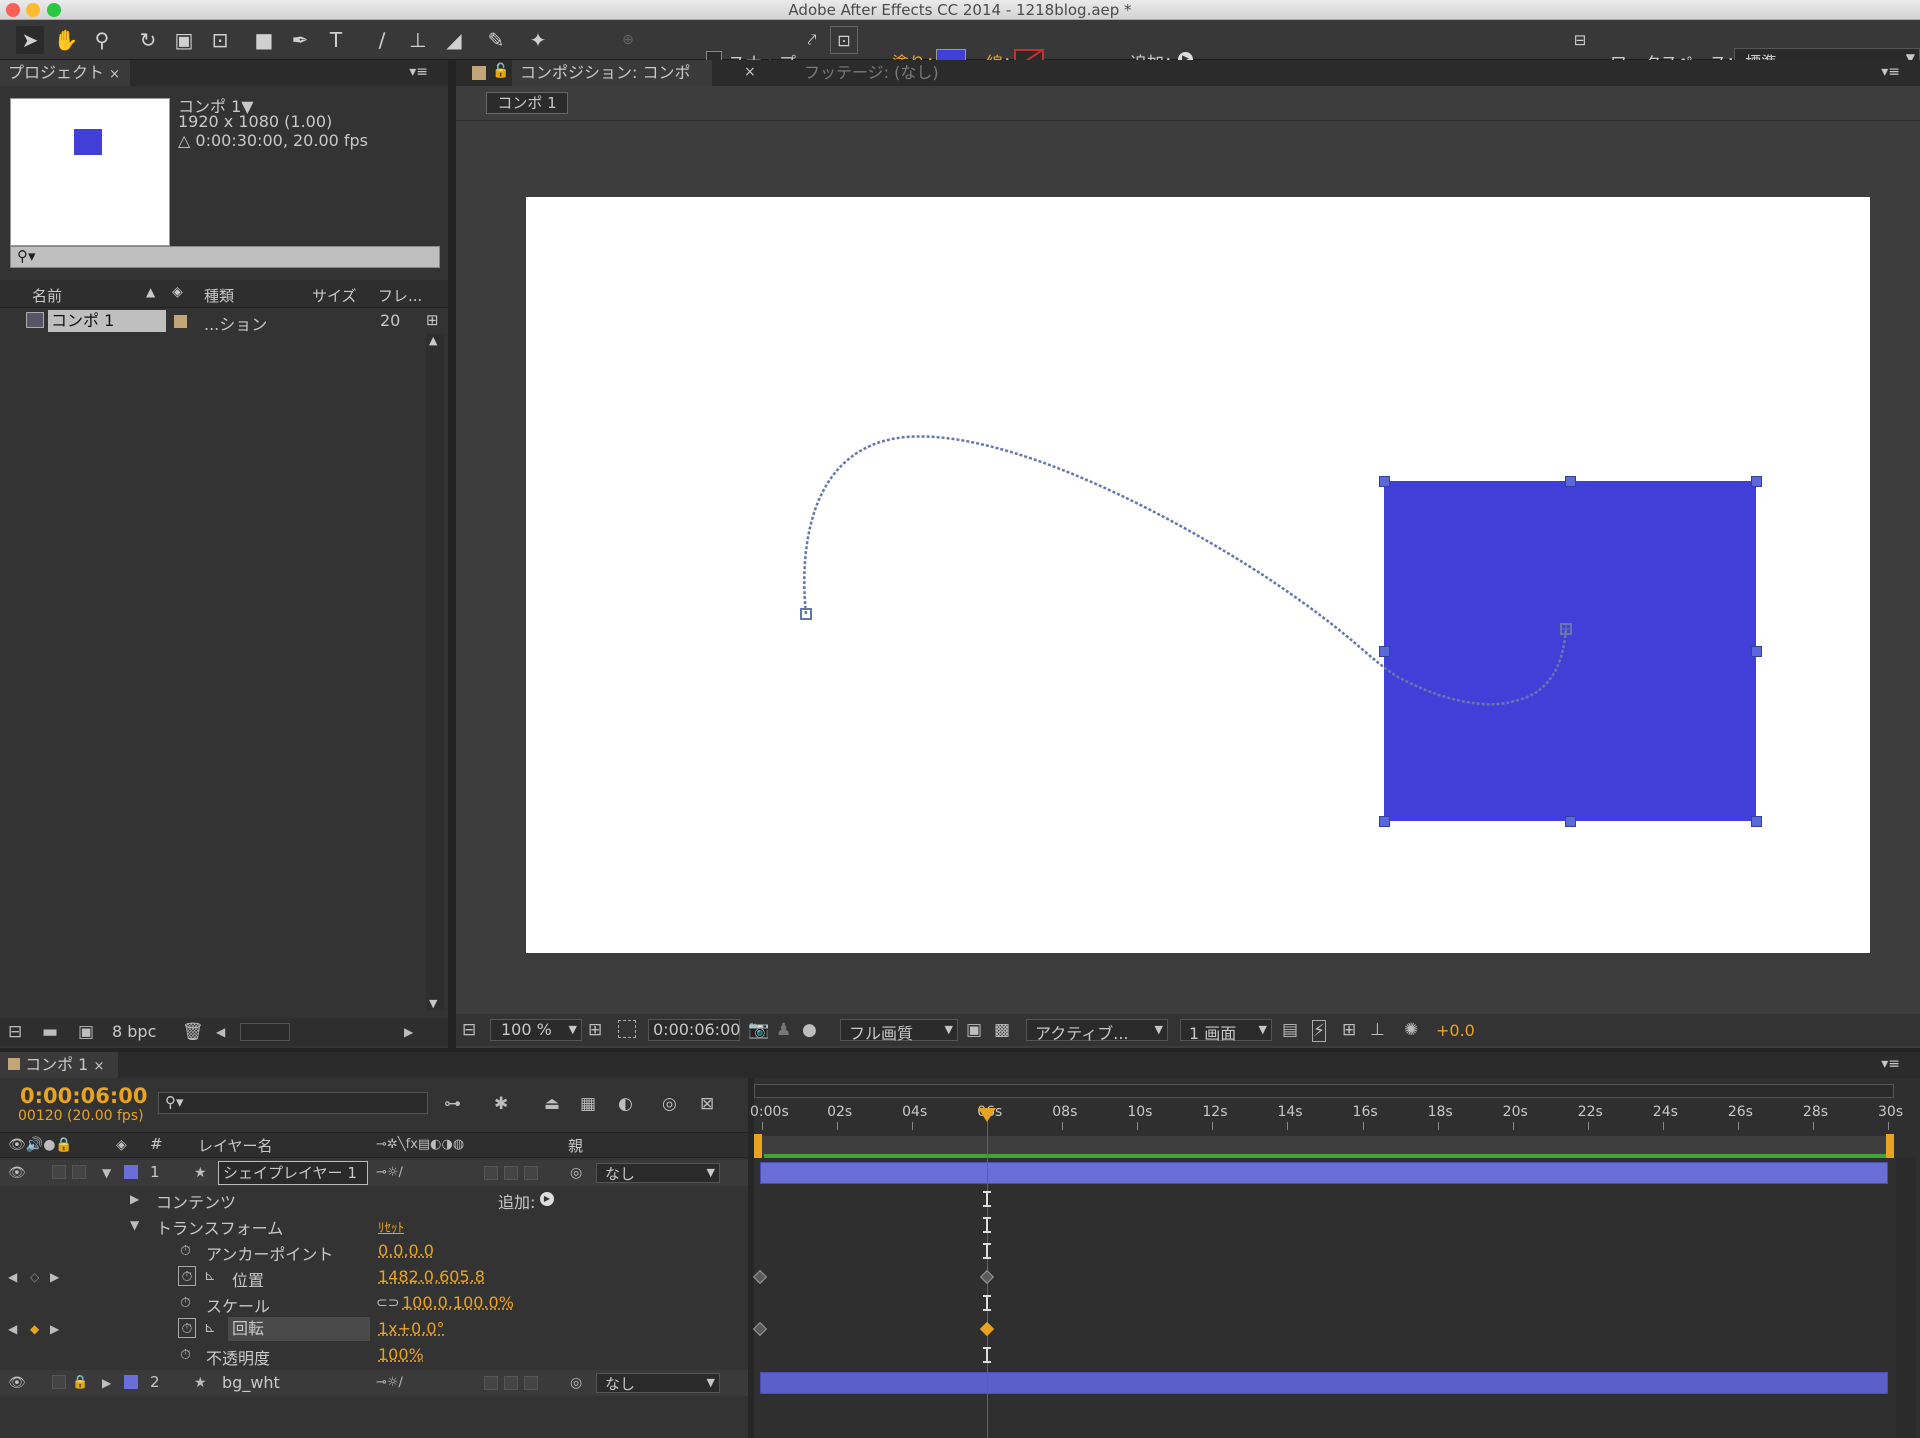  I want to click on chevron-down-icon: ▼, so click(134, 1225).